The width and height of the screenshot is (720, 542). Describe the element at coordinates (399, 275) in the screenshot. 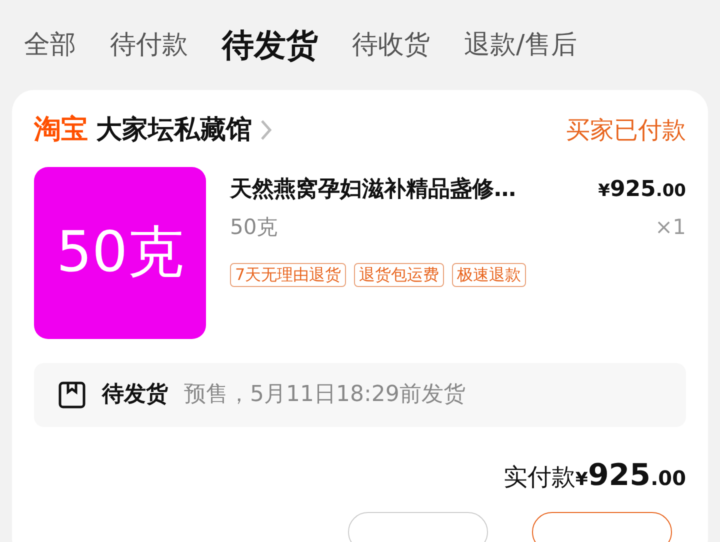

I see `service-tag: 退货包运费` at that location.